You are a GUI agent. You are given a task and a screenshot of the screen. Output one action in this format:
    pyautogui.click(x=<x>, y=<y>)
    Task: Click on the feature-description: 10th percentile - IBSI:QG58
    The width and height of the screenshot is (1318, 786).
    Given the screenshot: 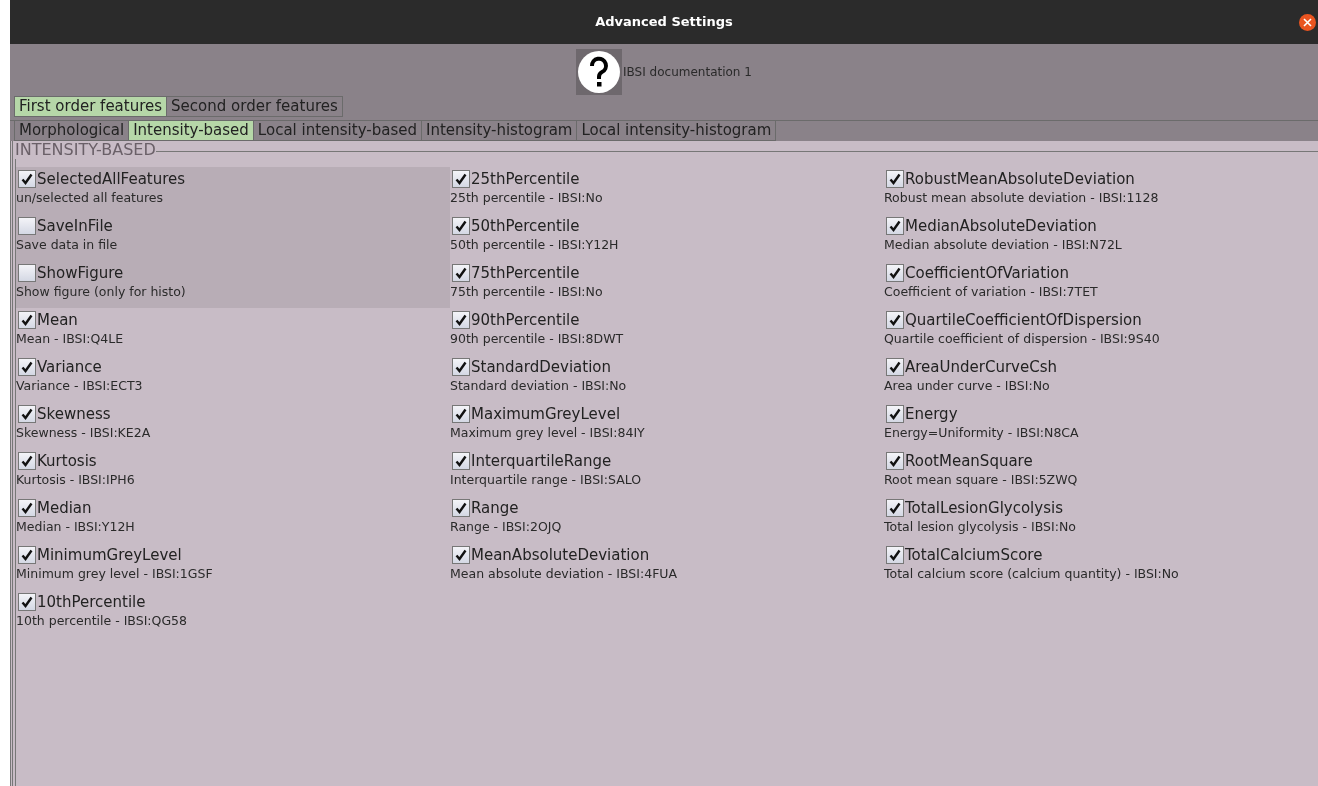 What is the action you would take?
    pyautogui.click(x=102, y=621)
    